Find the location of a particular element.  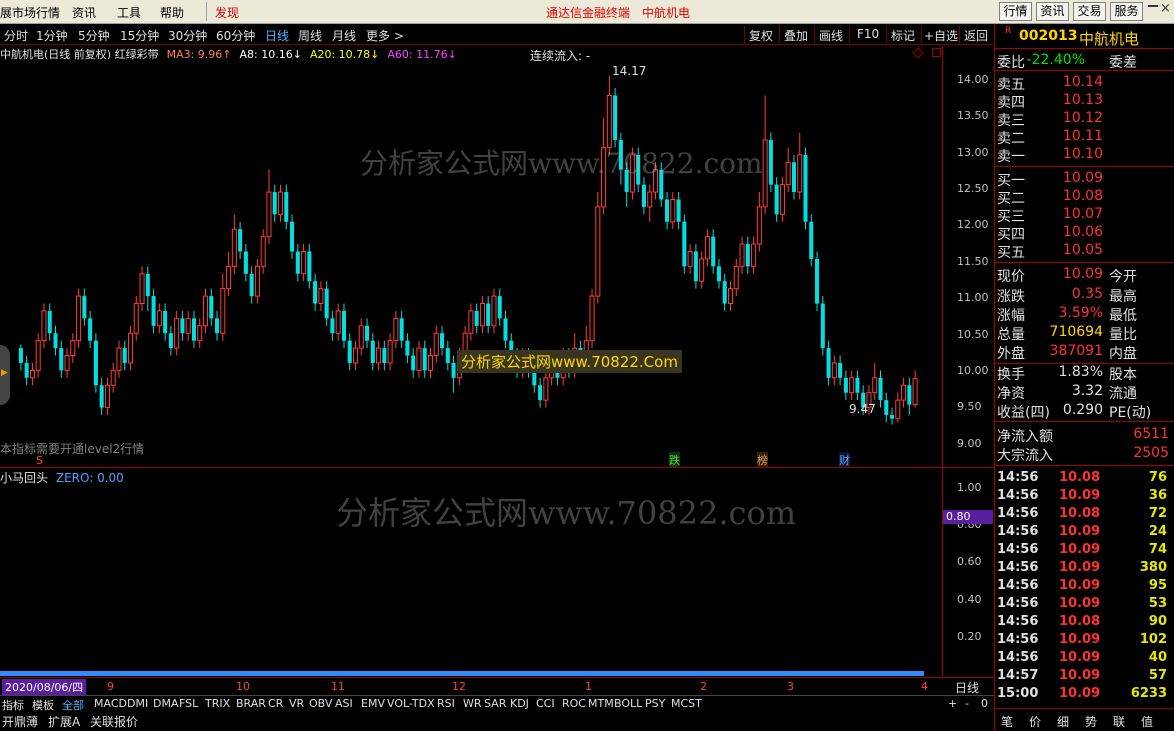

menu-help: 帮助 is located at coordinates (172, 12).